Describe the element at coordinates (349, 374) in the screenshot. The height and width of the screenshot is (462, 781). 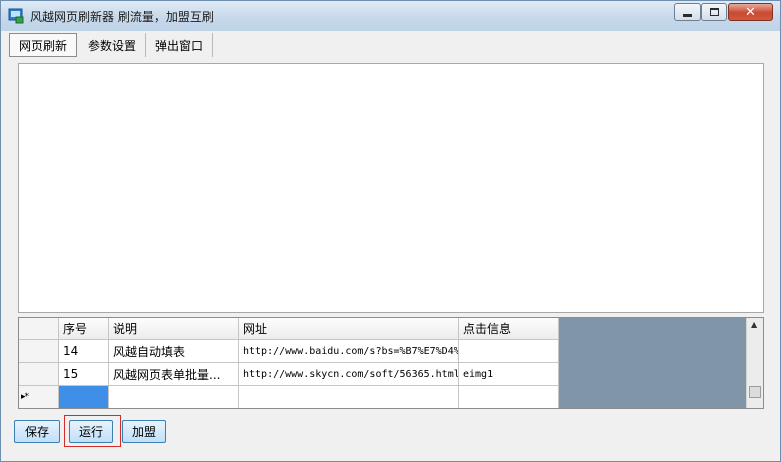
I see `cell-url: http://www.skycn.com/soft/56365.html` at that location.